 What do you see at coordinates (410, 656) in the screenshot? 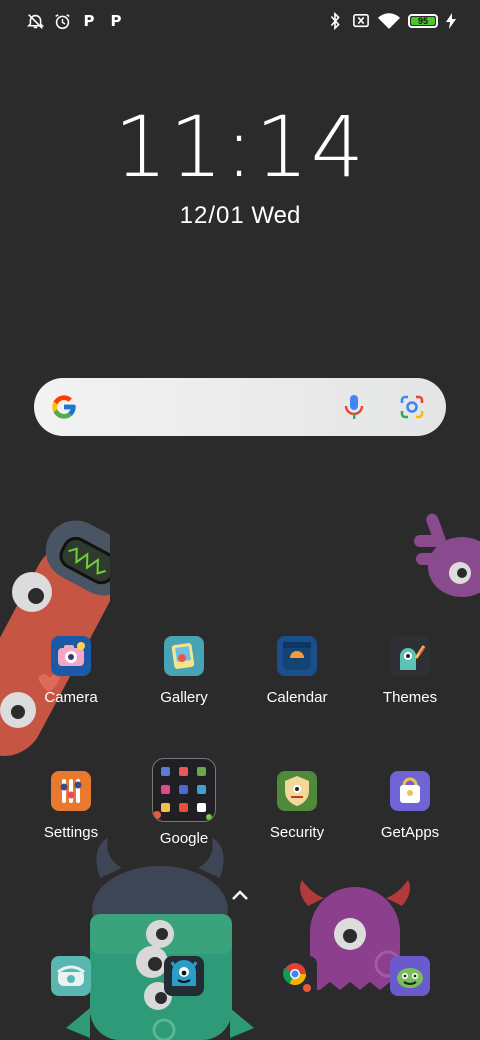
I see `themes-icon` at bounding box center [410, 656].